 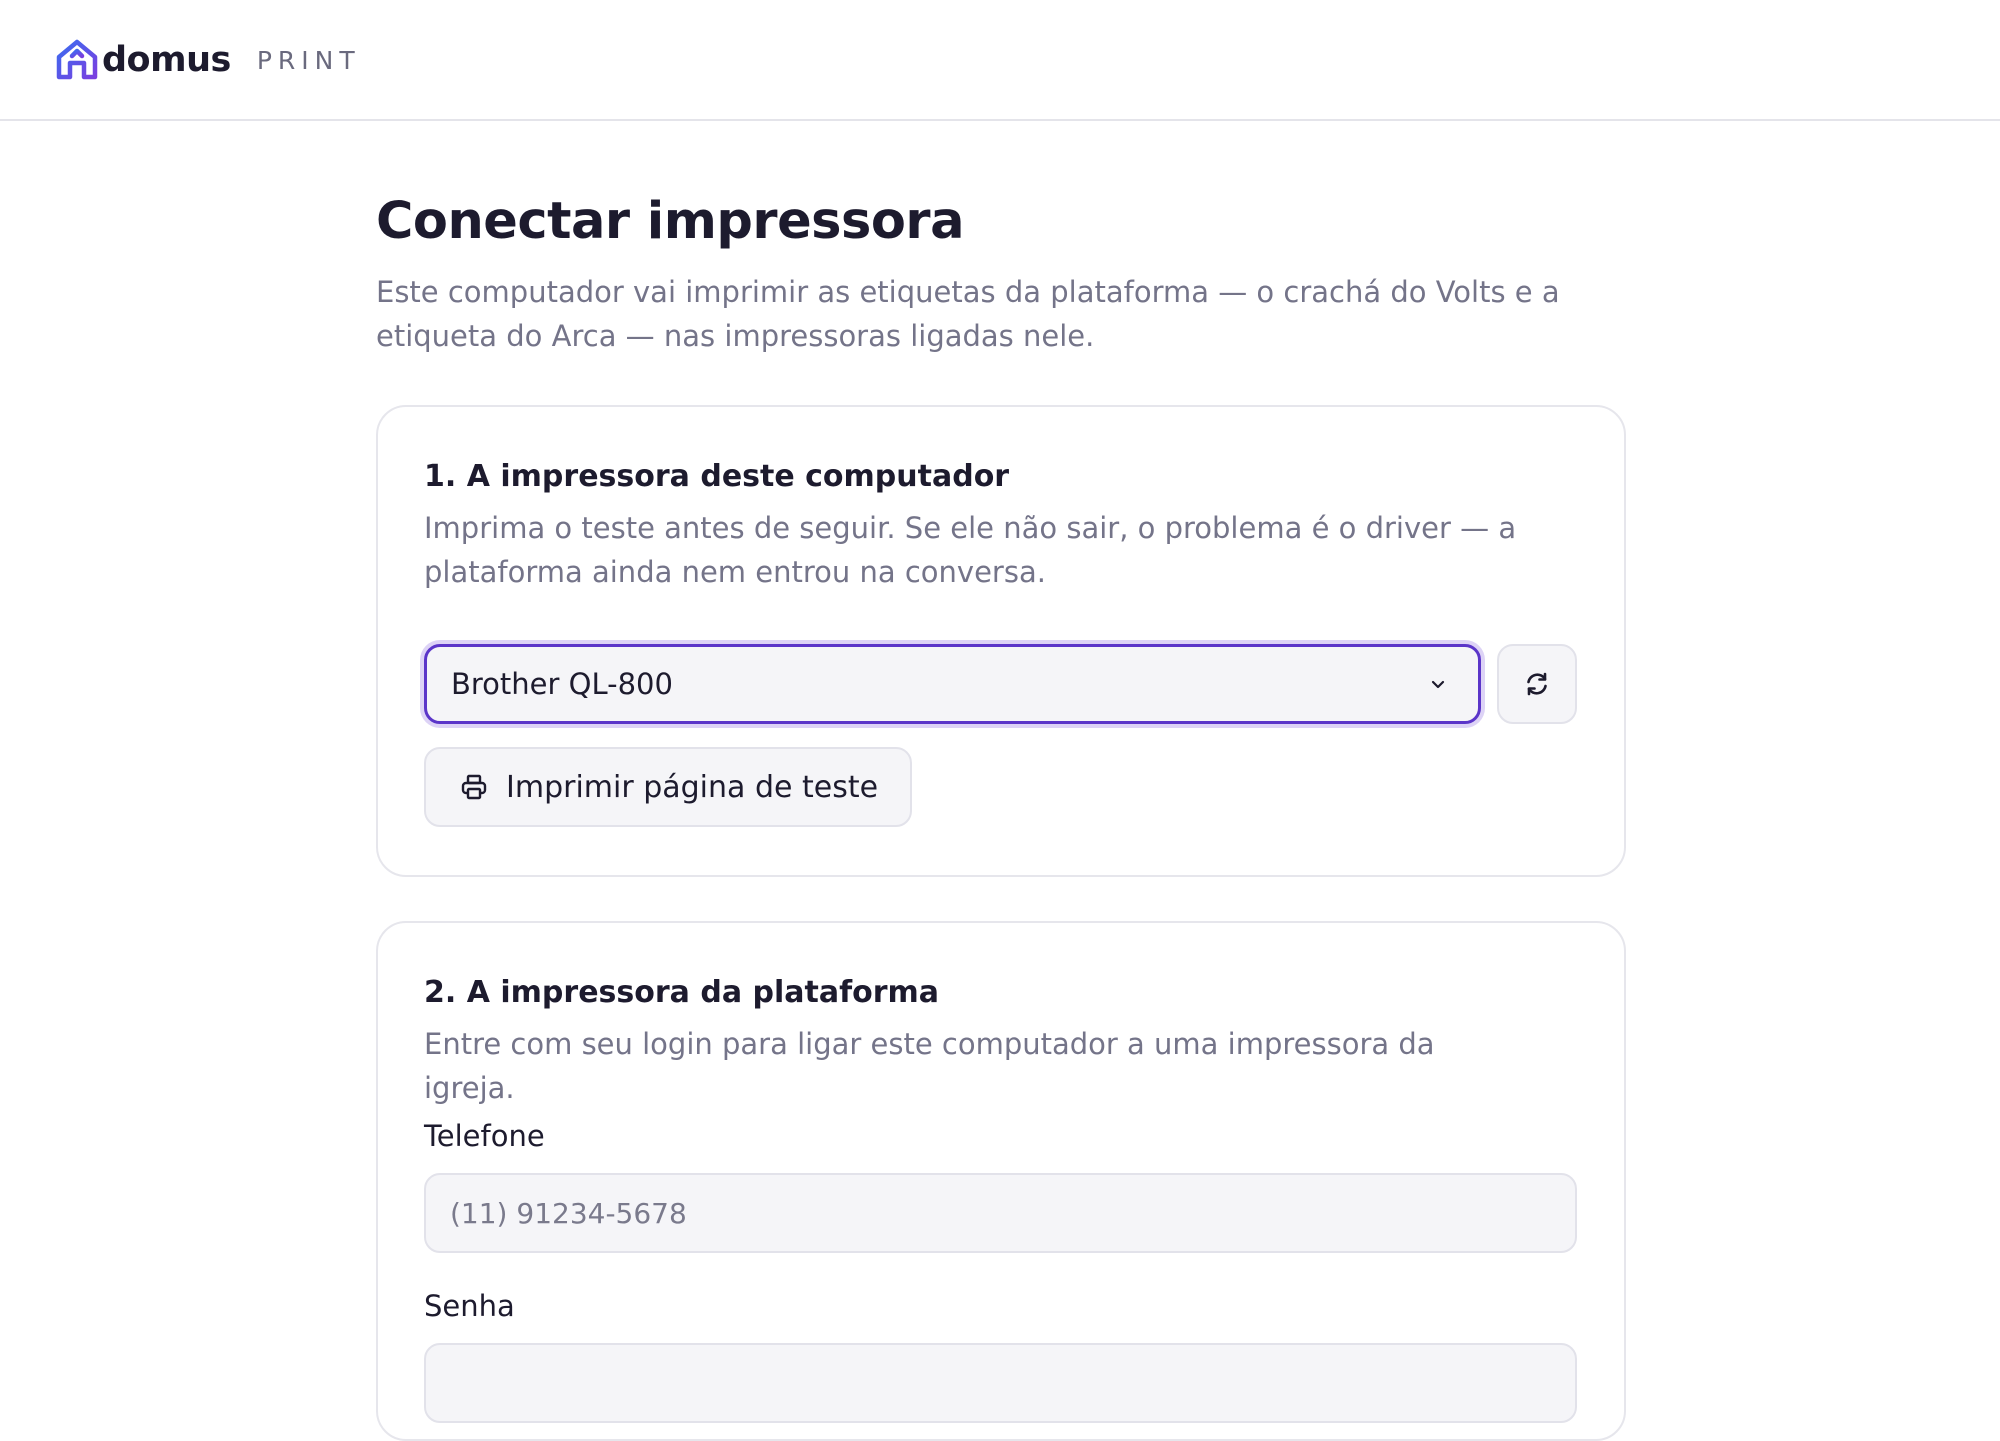 I want to click on page-title: Conectar impressora, so click(x=670, y=221).